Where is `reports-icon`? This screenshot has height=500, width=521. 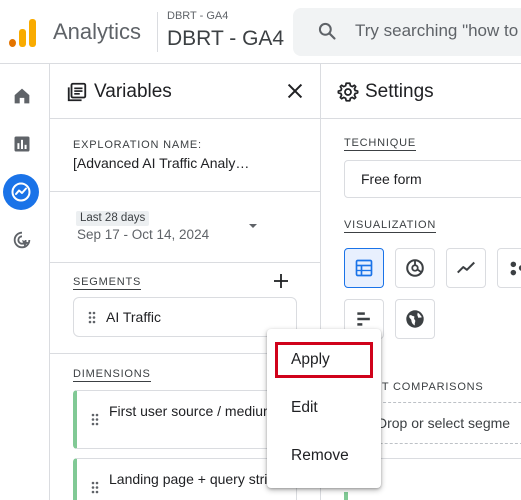
reports-icon is located at coordinates (22, 144).